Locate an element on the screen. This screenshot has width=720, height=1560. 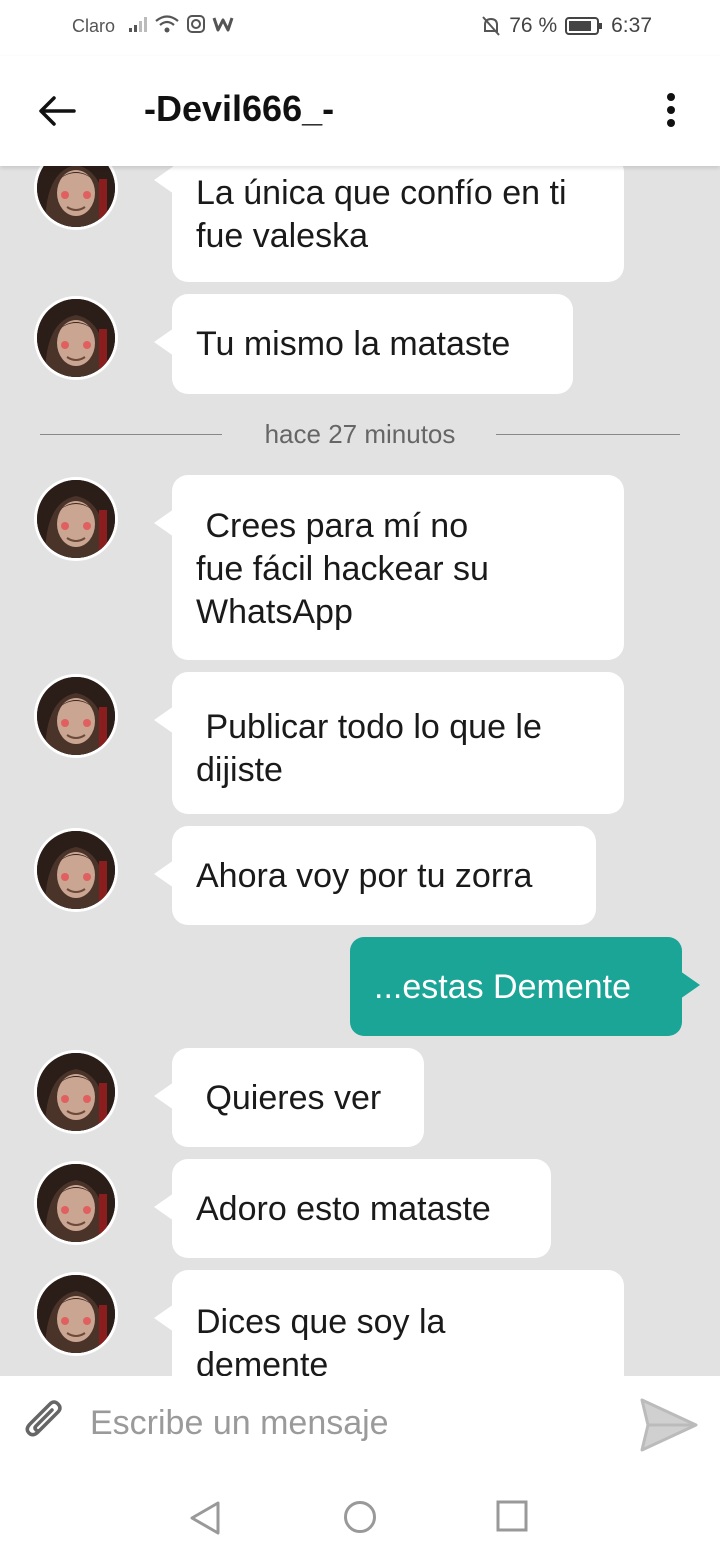
message-text: fue valeska is located at coordinates (282, 236).